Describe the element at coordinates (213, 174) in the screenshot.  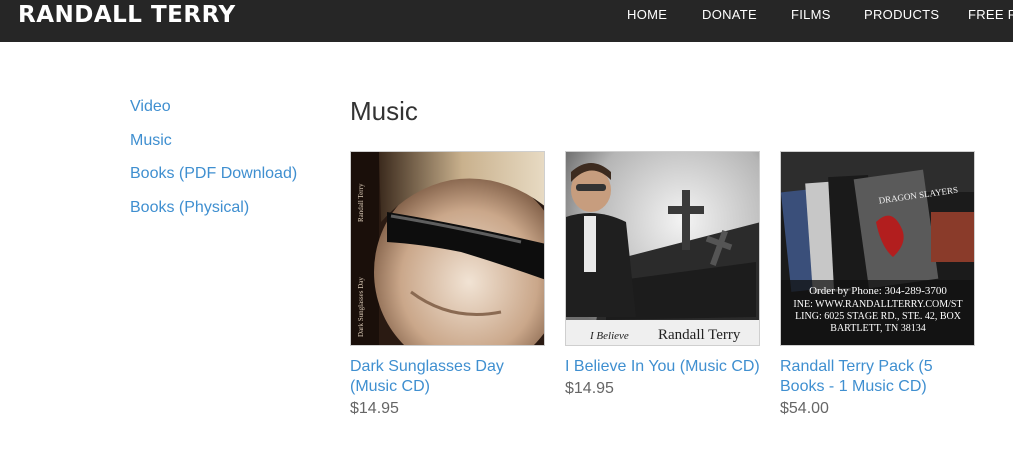
I see `sidebar-item-books-pdf: Books (PDF Download)` at that location.